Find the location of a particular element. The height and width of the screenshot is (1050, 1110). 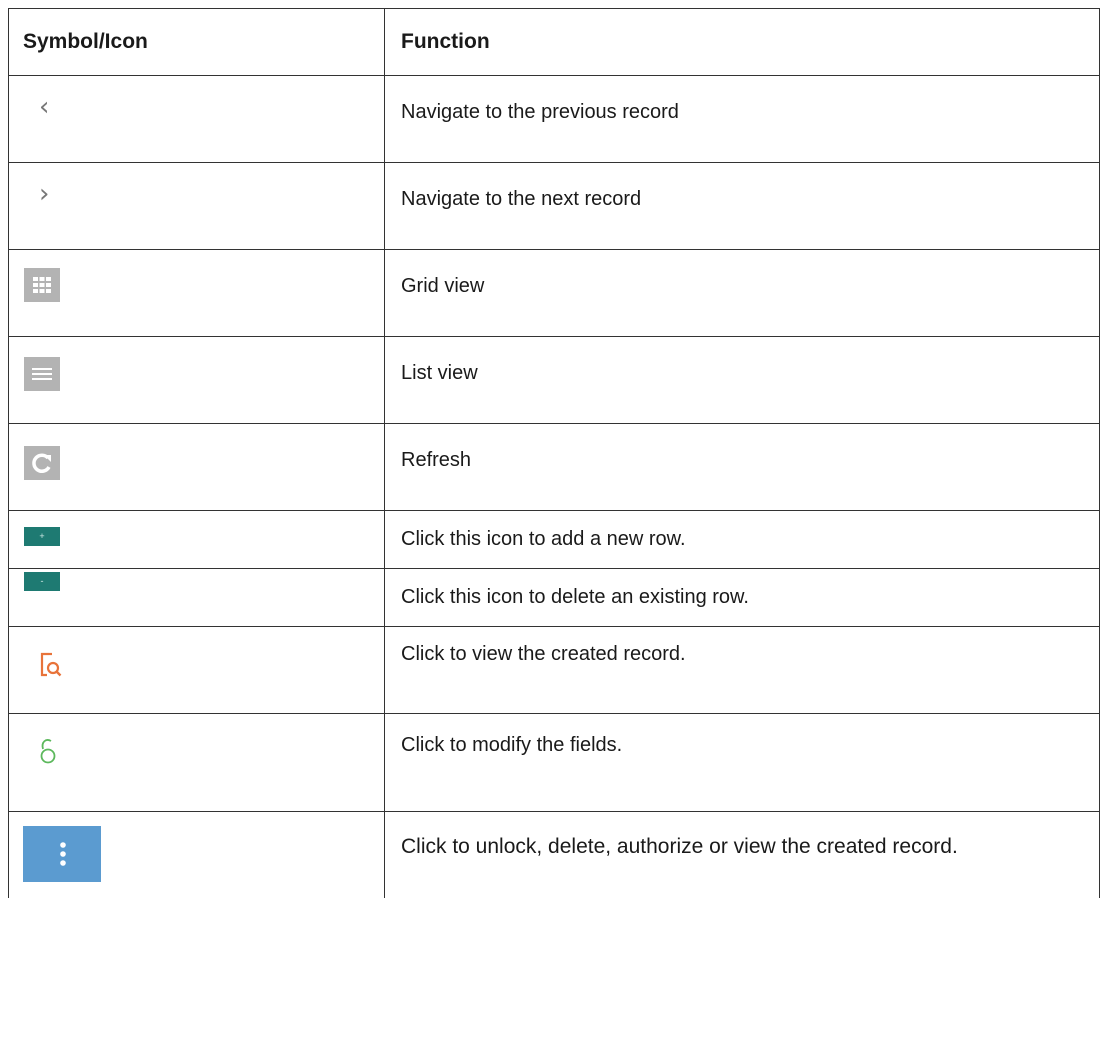

refresh-icon is located at coordinates (42, 463).